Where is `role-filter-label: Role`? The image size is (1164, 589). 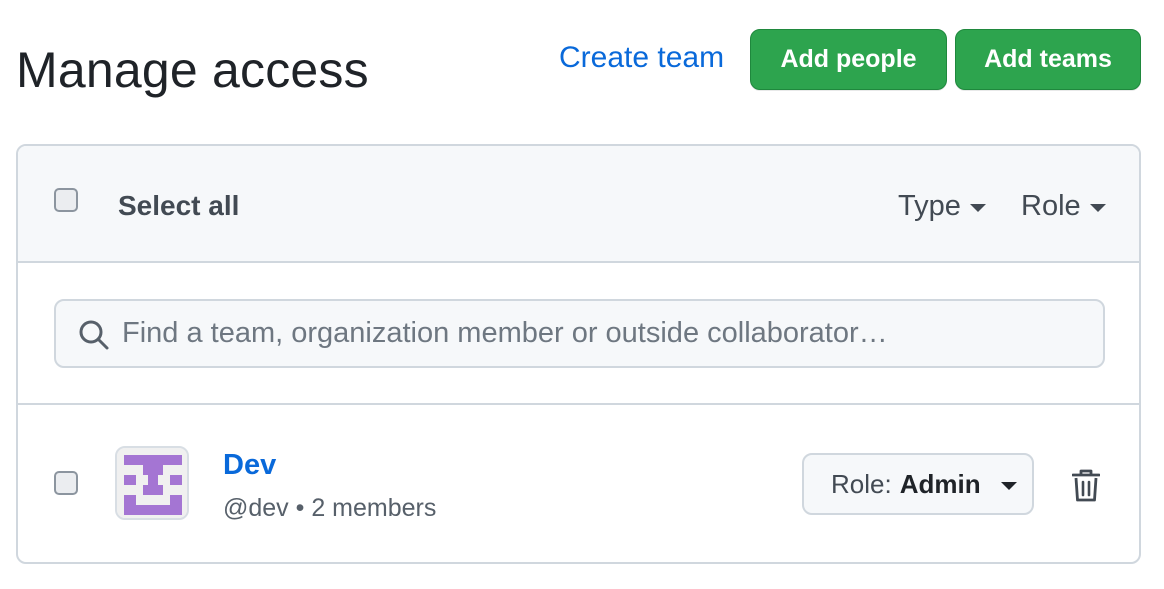
role-filter-label: Role is located at coordinates (1051, 206).